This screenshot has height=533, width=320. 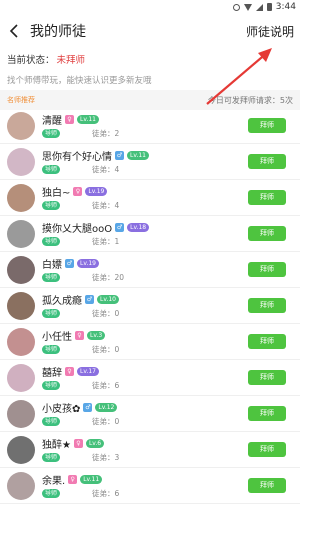 I want to click on wifi-icon, so click(x=247, y=7).